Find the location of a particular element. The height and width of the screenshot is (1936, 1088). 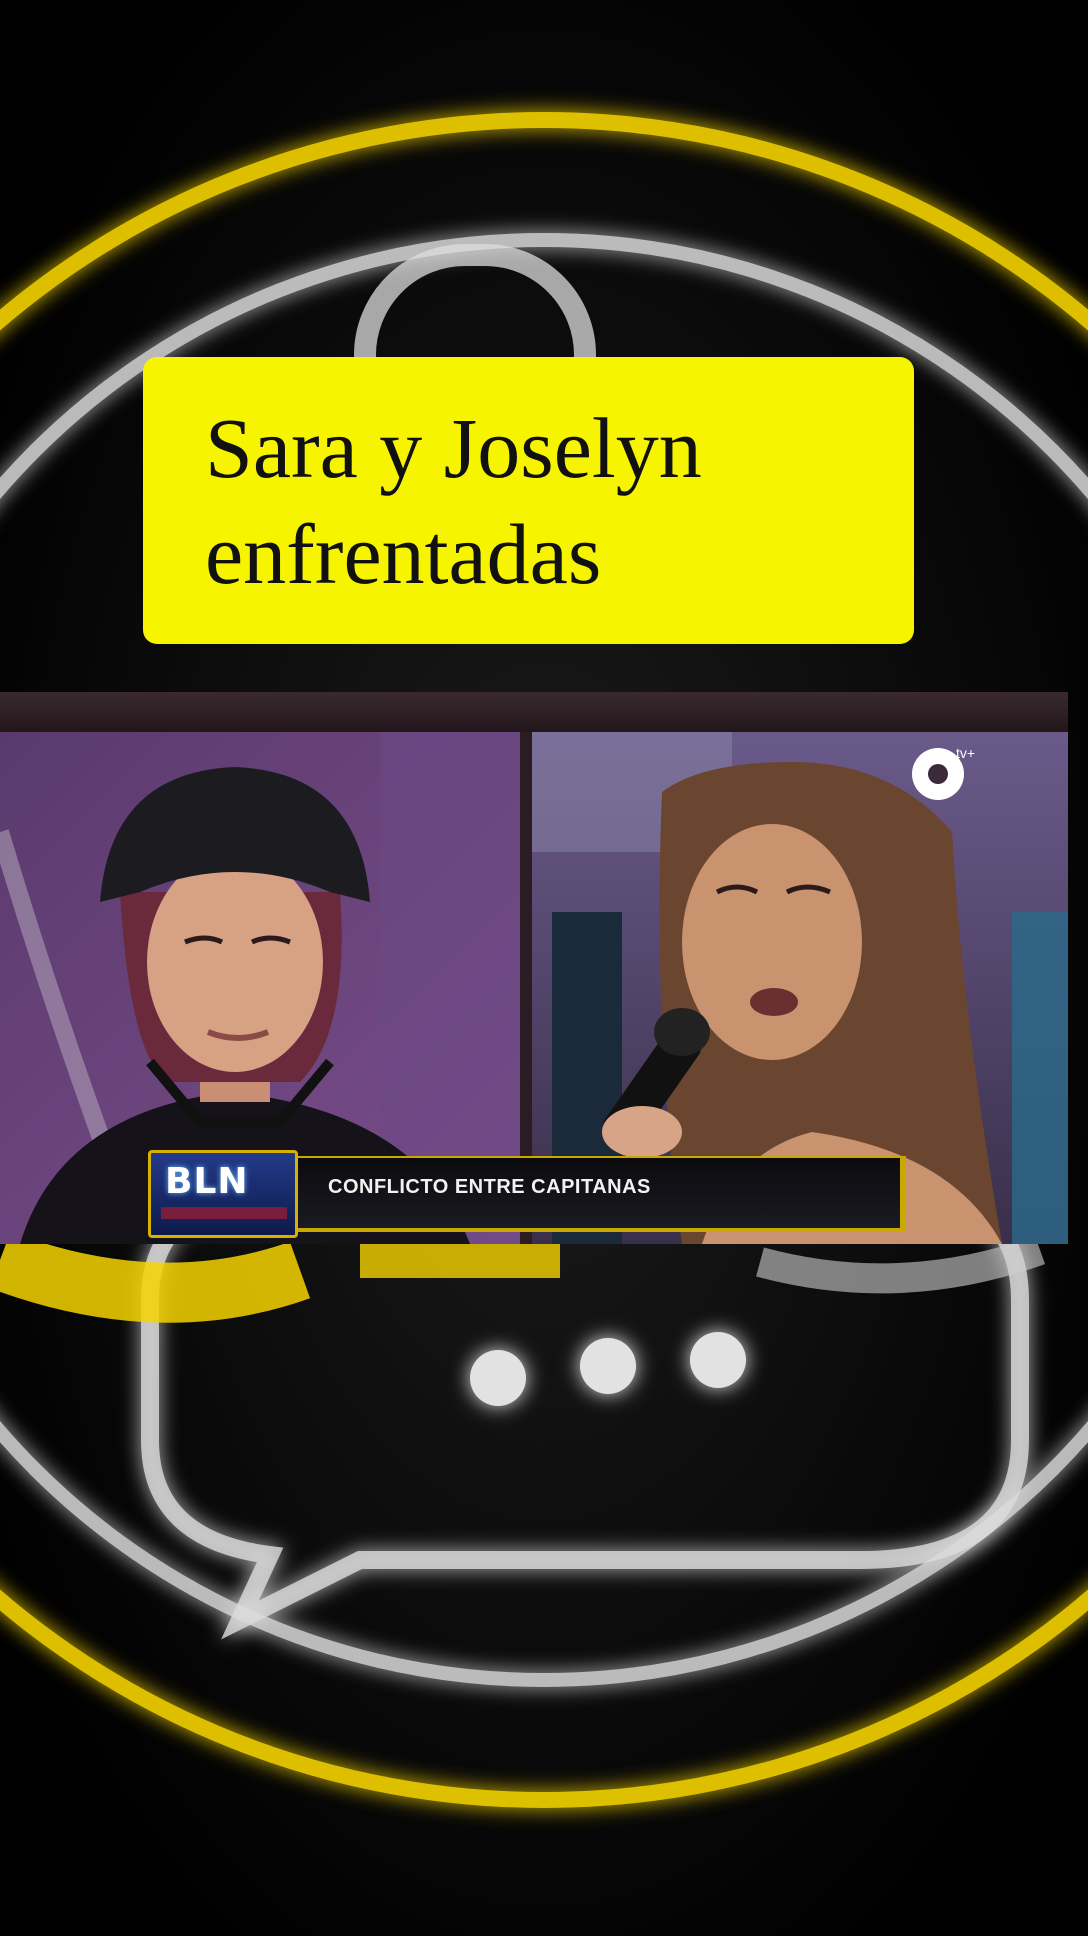

video-top-strip is located at coordinates (534, 712).